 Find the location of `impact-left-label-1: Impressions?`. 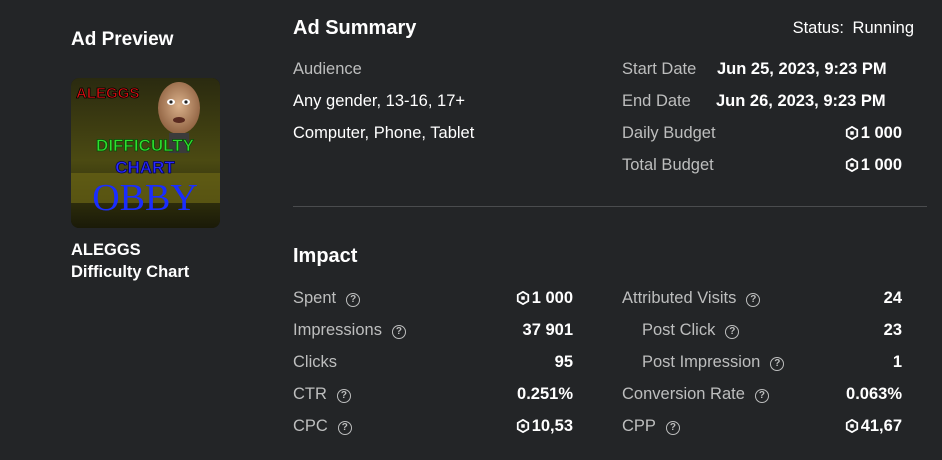

impact-left-label-1: Impressions? is located at coordinates (349, 330).